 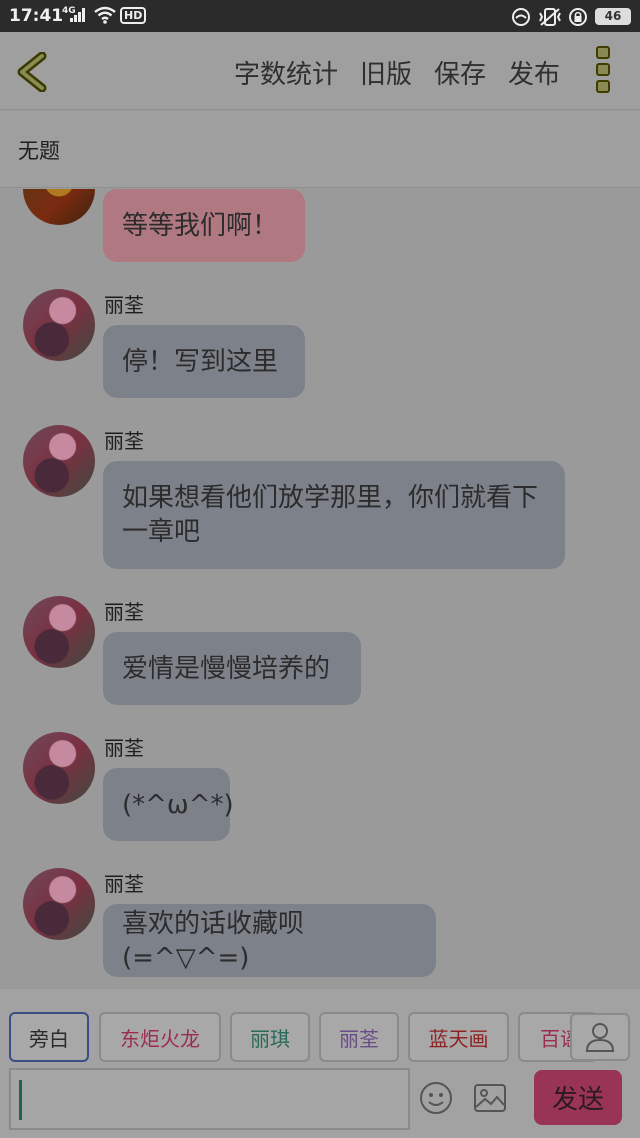 What do you see at coordinates (160, 1037) in the screenshot?
I see `character-chip: 东炬火龙` at bounding box center [160, 1037].